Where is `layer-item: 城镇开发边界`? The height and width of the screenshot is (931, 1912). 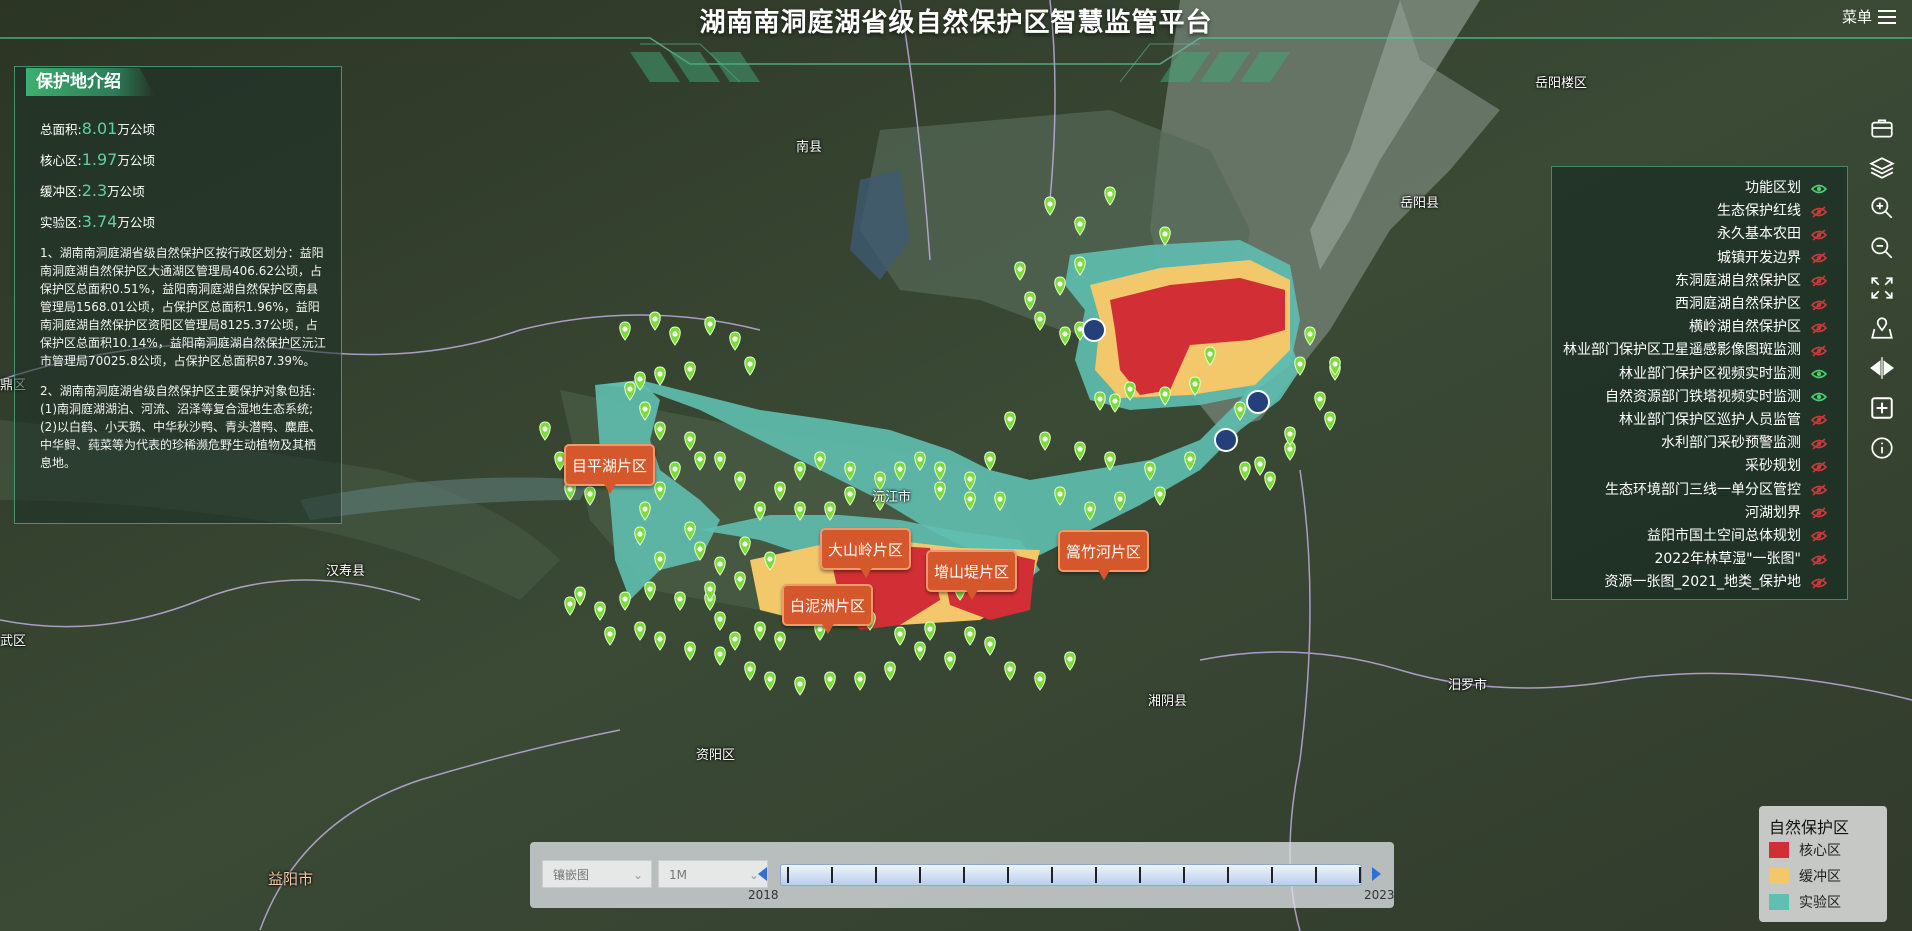
layer-item: 城镇开发边界 is located at coordinates (1695, 258).